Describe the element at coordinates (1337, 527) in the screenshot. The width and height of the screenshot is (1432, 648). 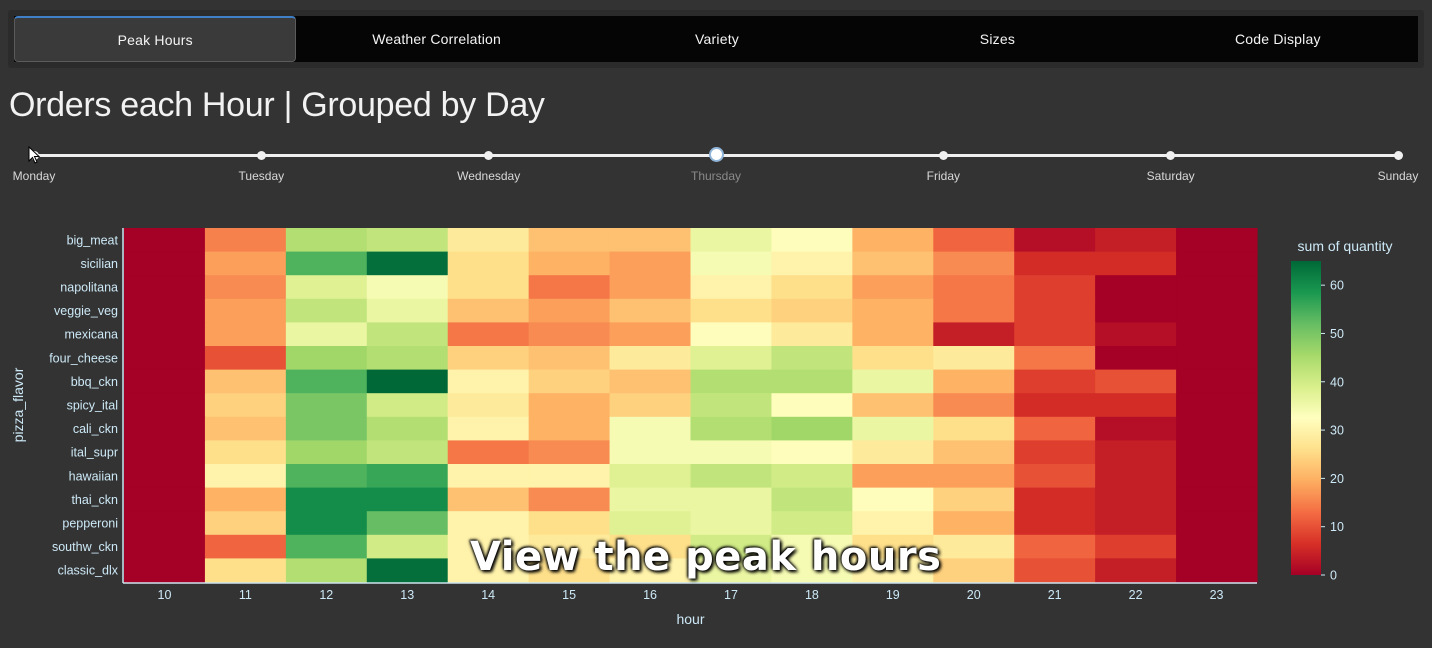
I see `colorbar-tick-label: 10` at that location.